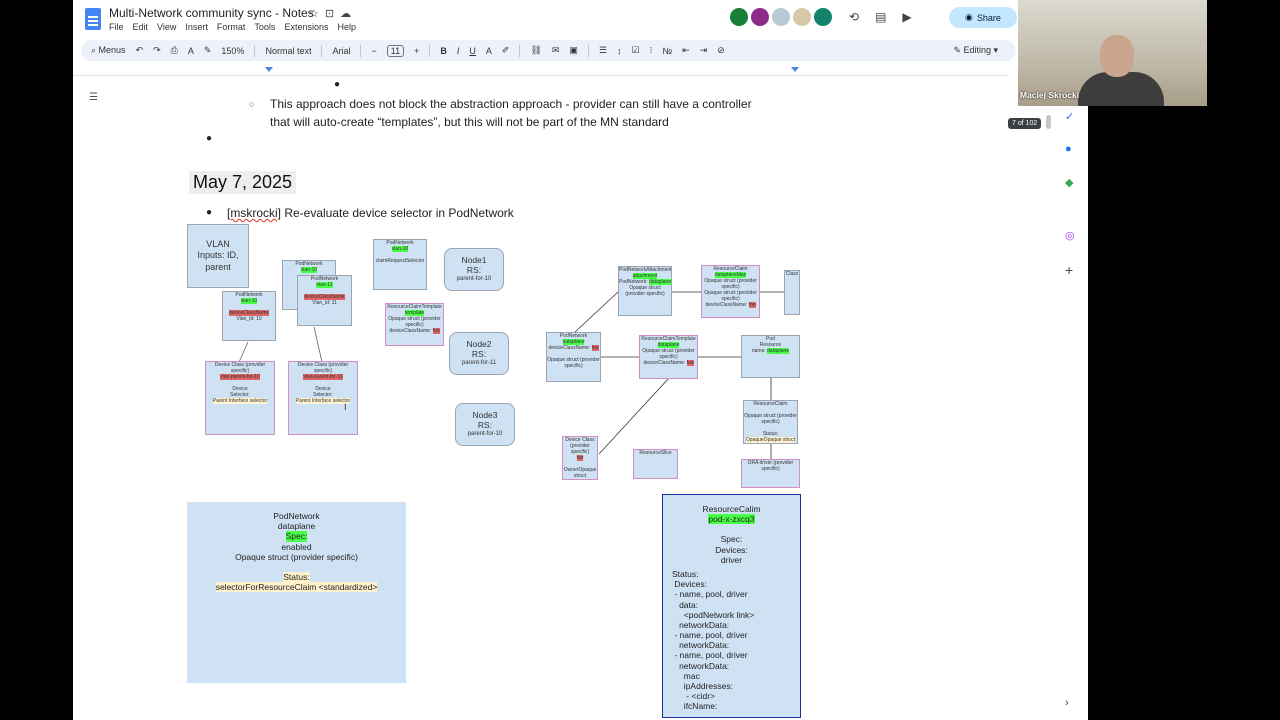  Describe the element at coordinates (1048, 122) in the screenshot. I see `scrollbar-thumb` at that location.